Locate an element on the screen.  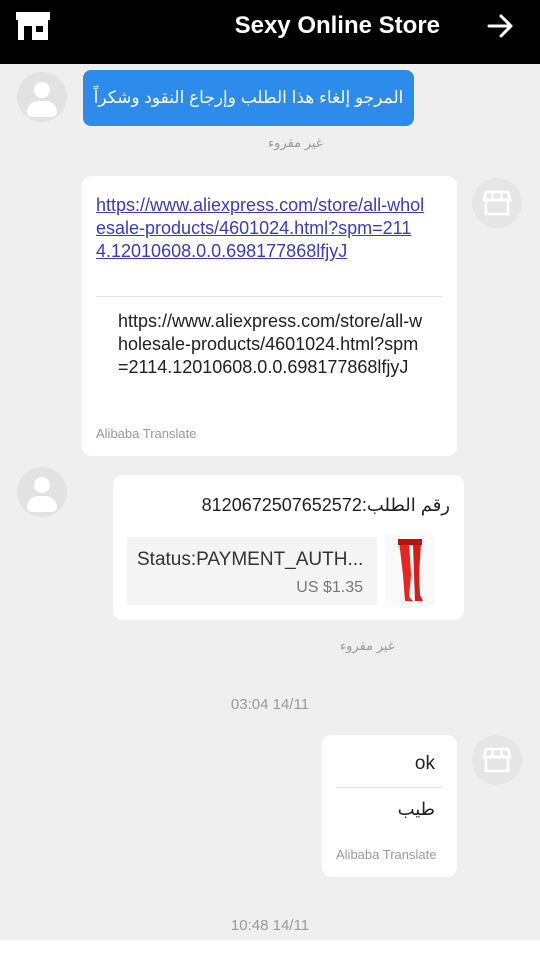
message-text: ok is located at coordinates (424, 763).